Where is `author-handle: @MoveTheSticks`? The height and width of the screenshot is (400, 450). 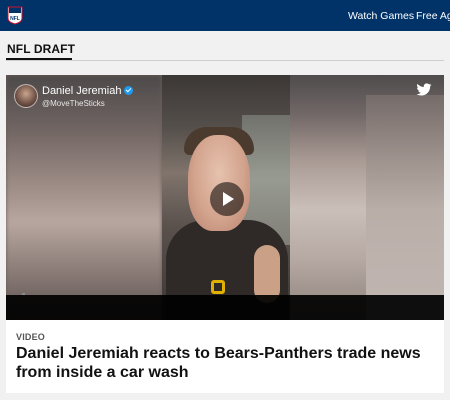 author-handle: @MoveTheSticks is located at coordinates (73, 103).